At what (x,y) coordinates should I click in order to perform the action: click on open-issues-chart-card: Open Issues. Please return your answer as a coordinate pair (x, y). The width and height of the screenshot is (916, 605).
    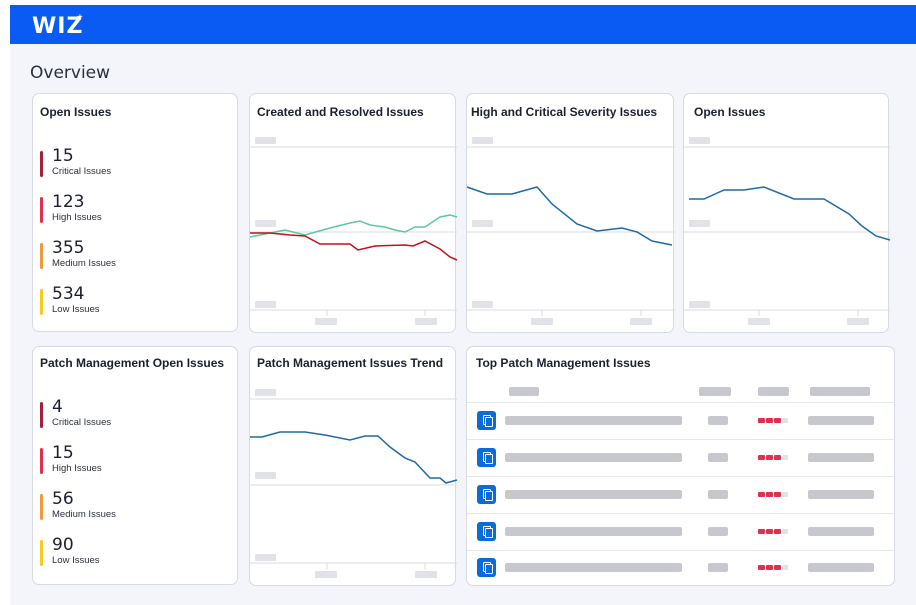
    Looking at the image, I should click on (787, 213).